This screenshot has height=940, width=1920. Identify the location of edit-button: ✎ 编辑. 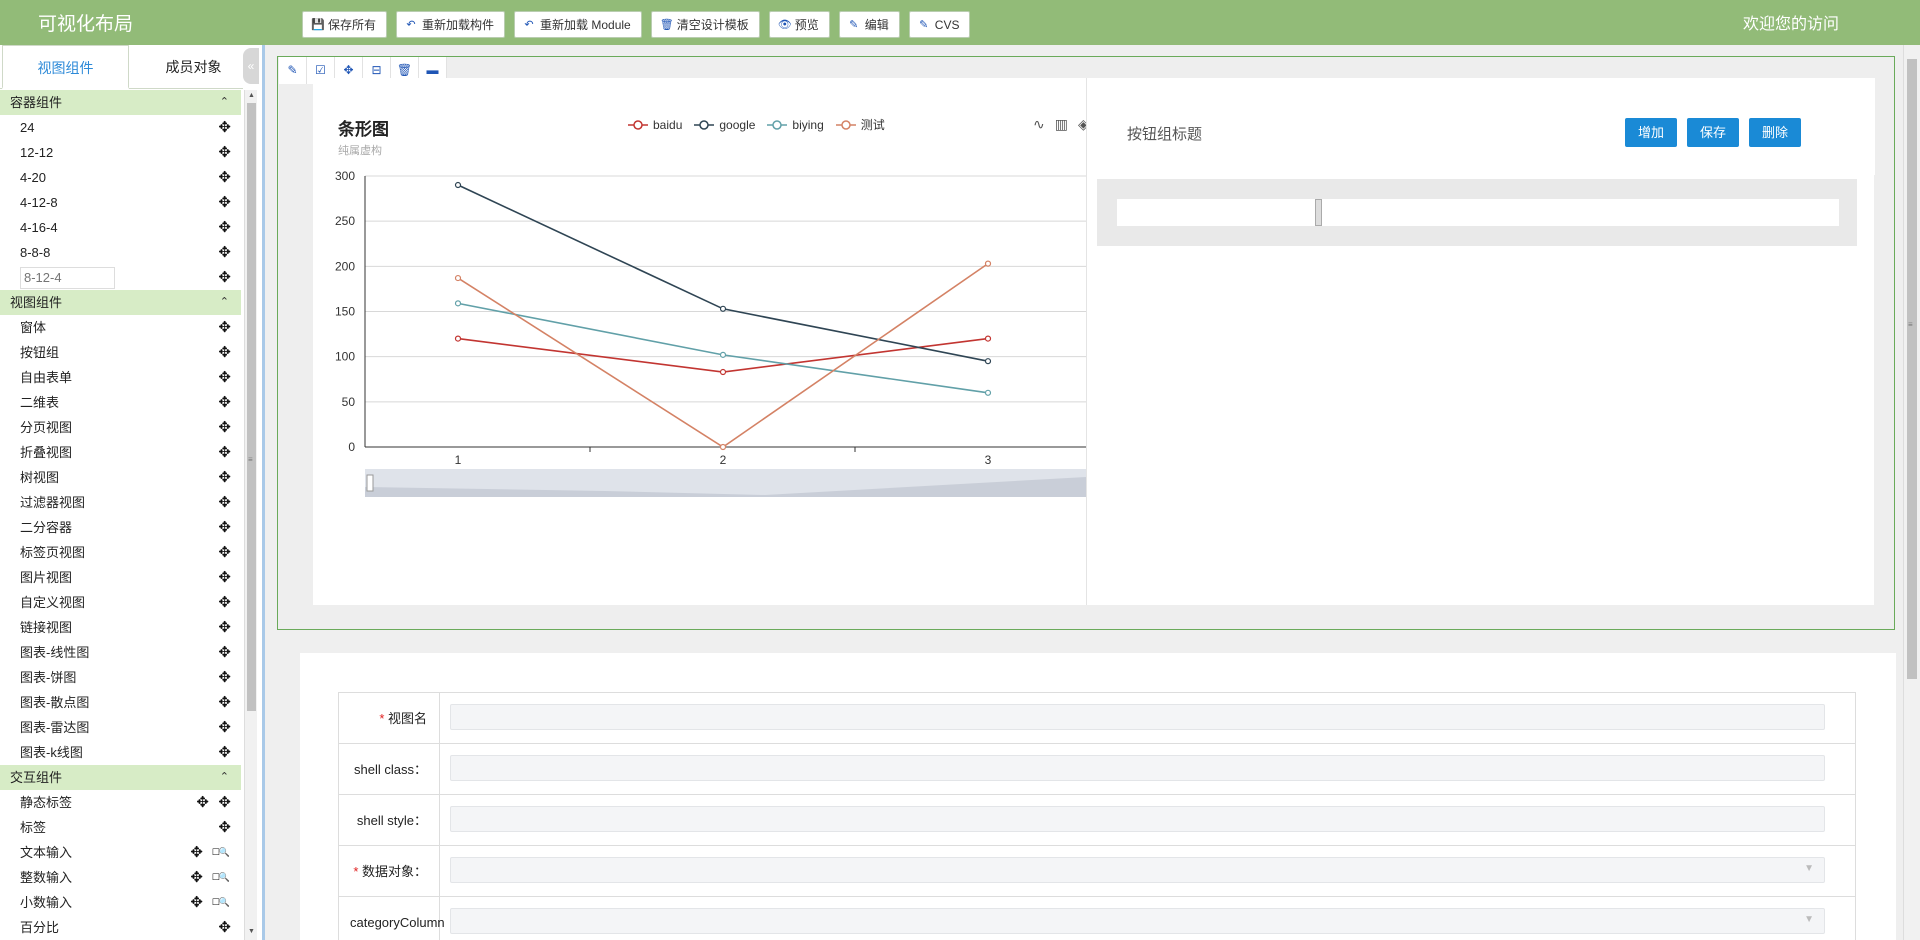
(869, 24).